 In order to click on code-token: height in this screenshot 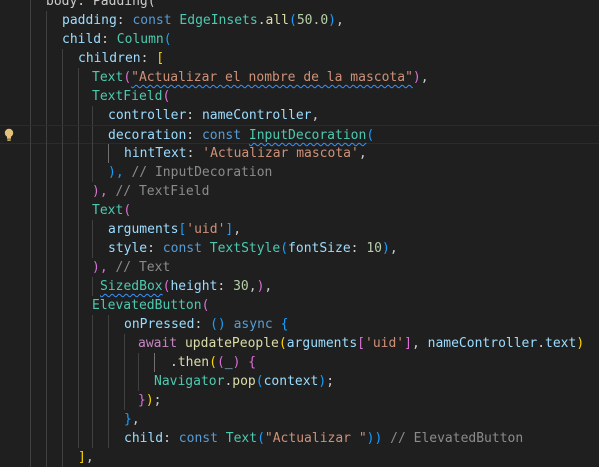, I will do `click(194, 286)`.